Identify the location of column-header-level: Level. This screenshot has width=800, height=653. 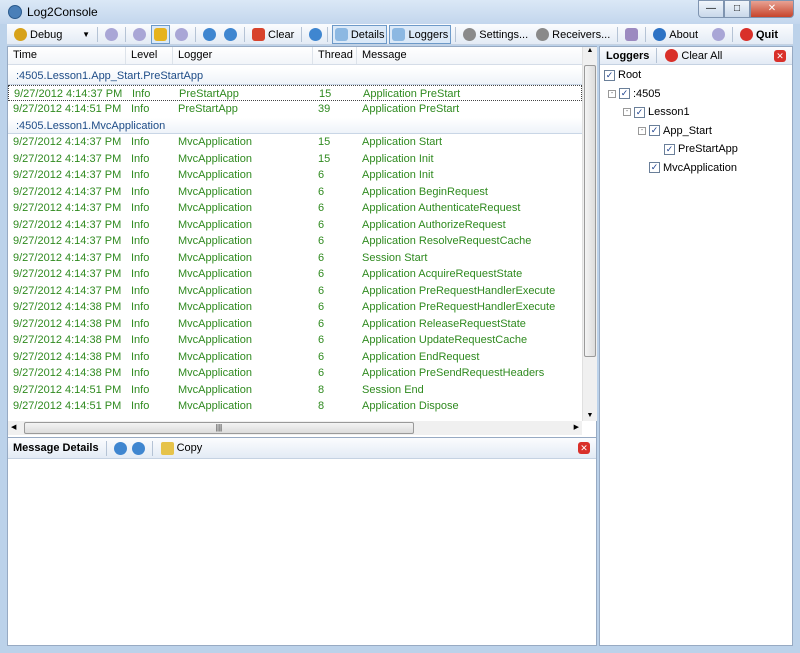
(149, 55).